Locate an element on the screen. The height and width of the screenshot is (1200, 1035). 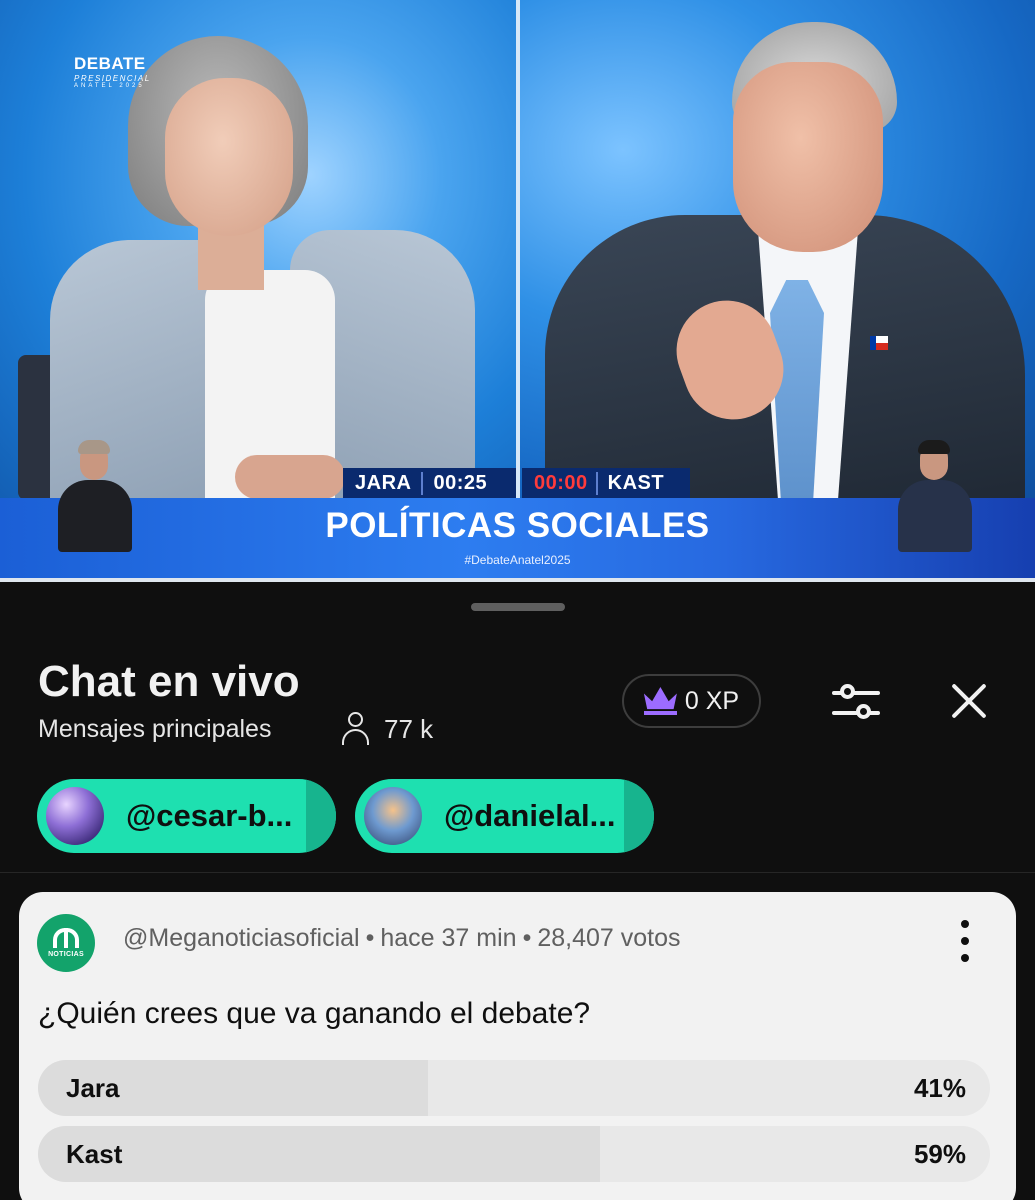
more-vert-icon is located at coordinates (965, 941).